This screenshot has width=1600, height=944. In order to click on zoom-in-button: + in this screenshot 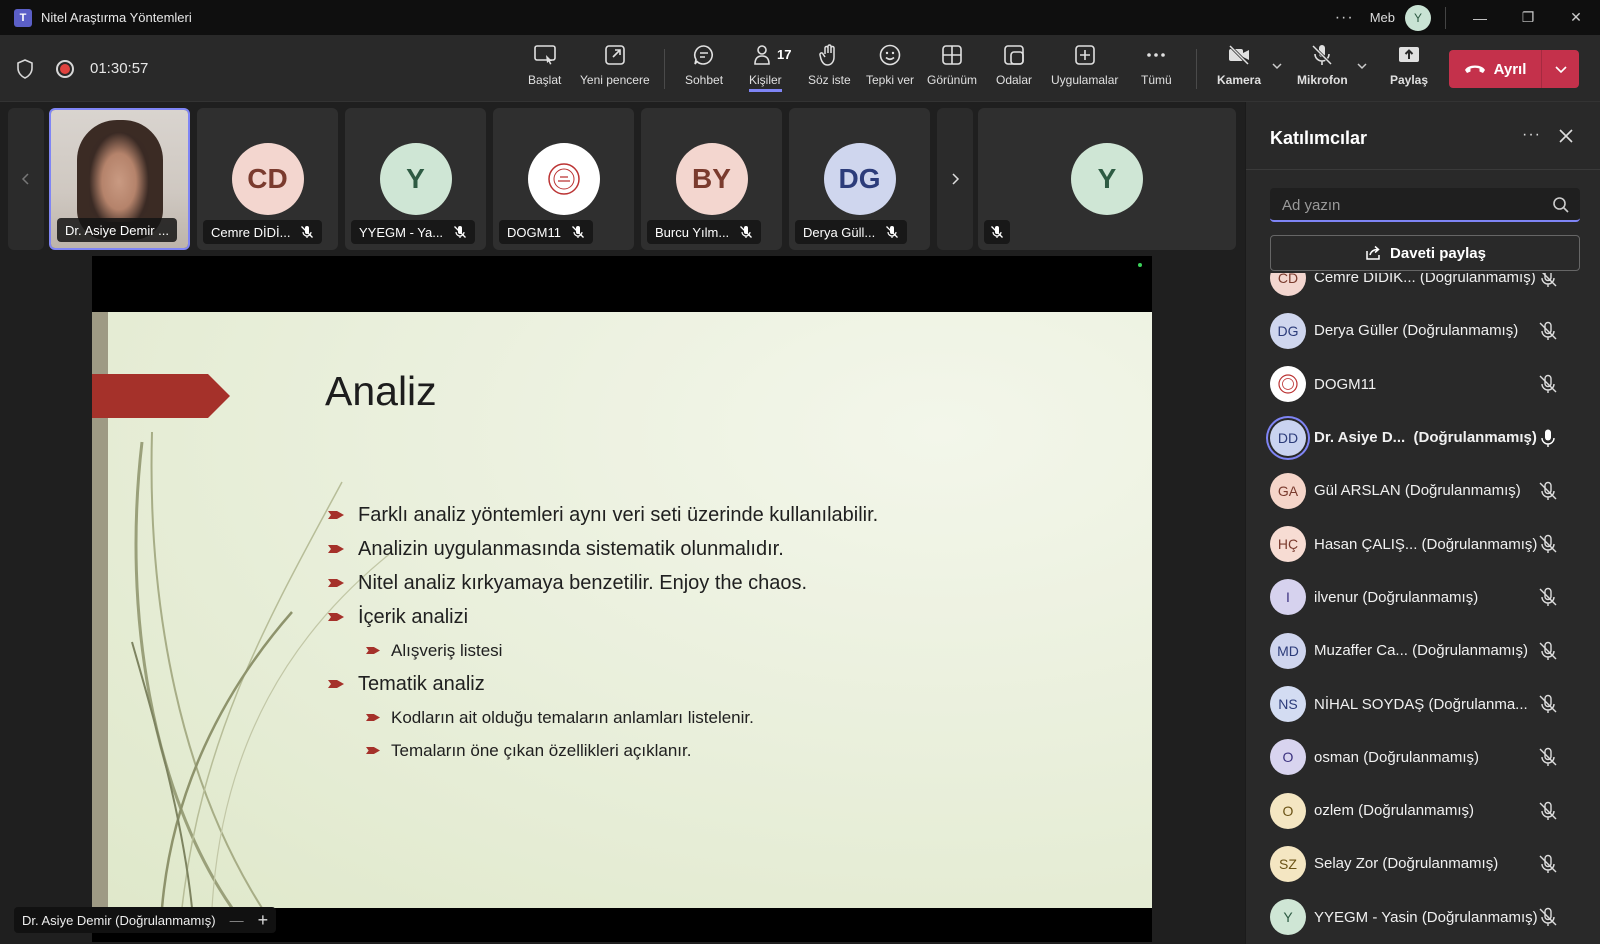, I will do `click(263, 920)`.